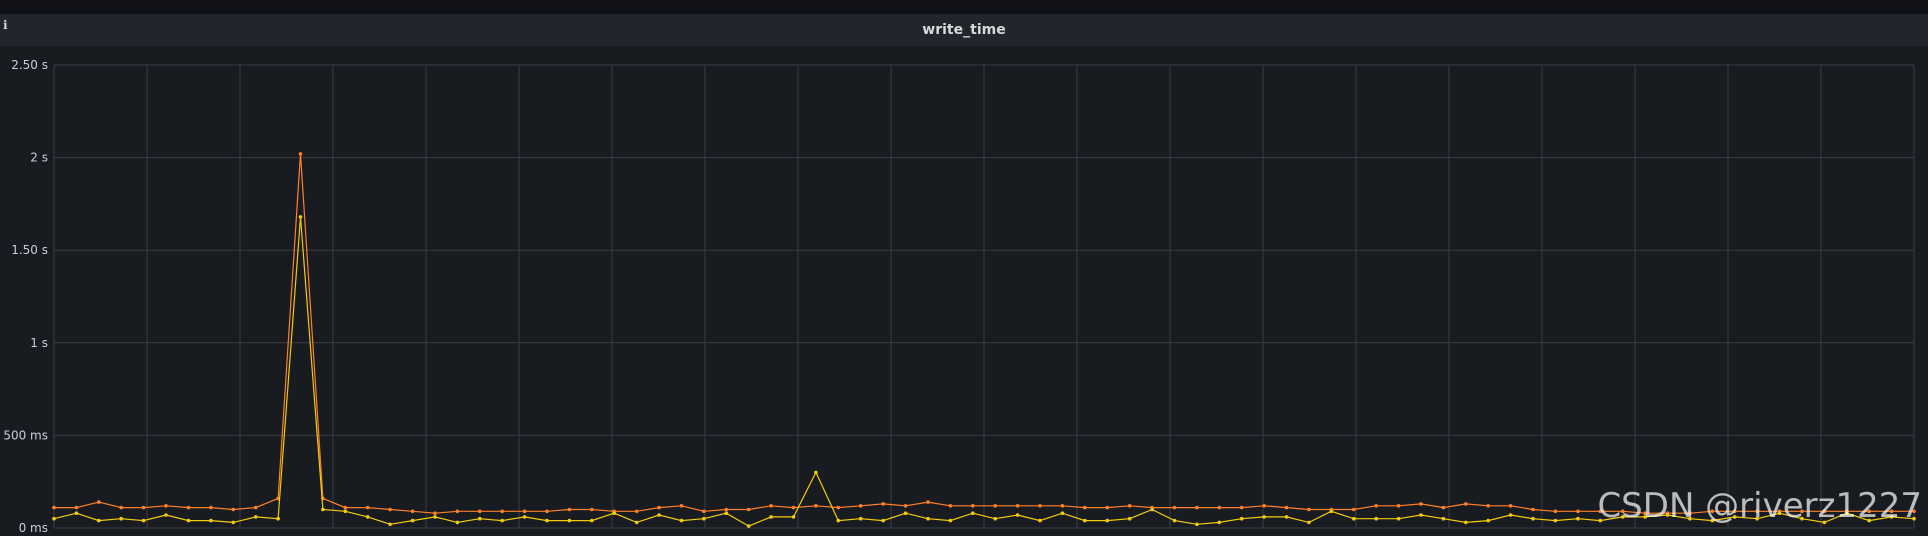 This screenshot has width=1928, height=536. Describe the element at coordinates (29, 250) in the screenshot. I see `y-tick-label: 1.50 s` at that location.